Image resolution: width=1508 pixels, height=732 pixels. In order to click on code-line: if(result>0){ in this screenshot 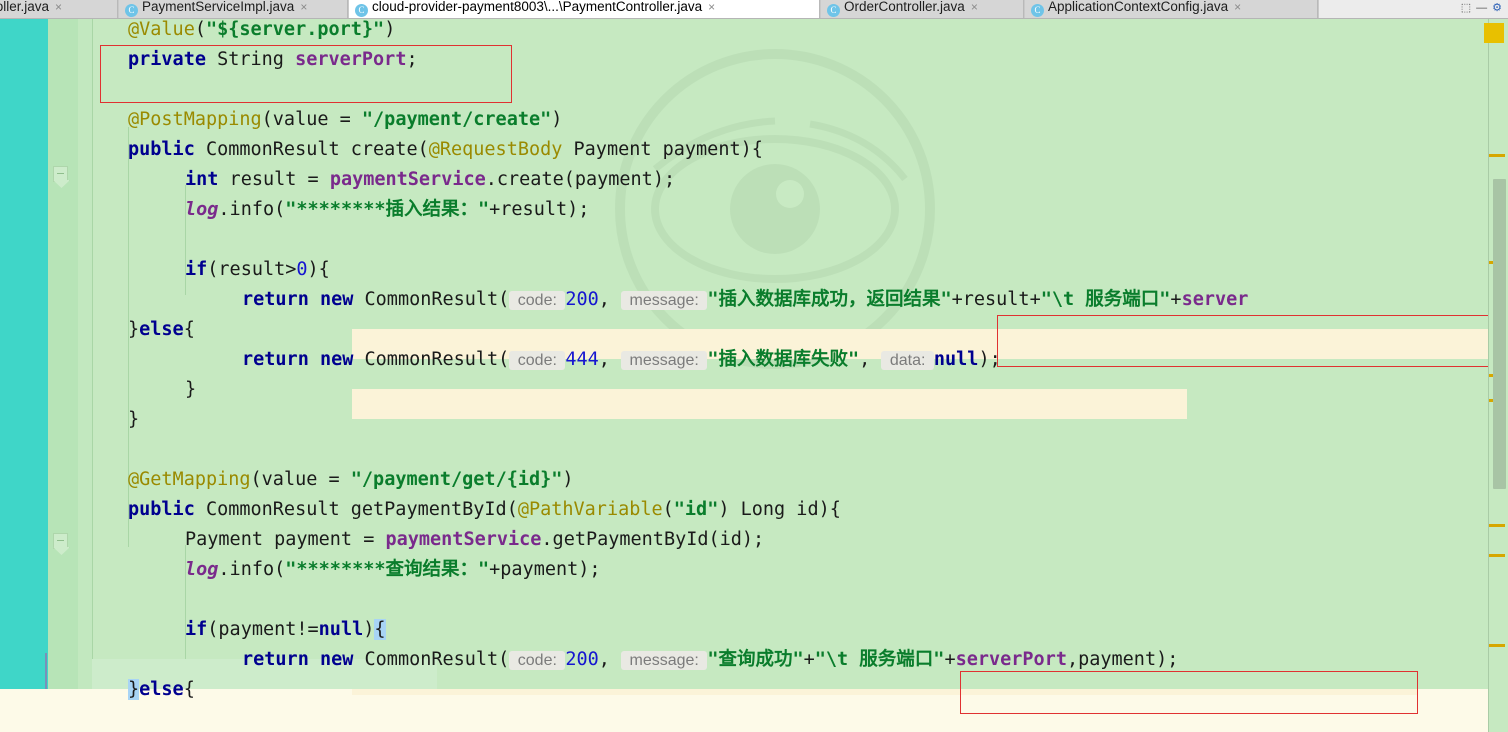, I will do `click(754, 270)`.